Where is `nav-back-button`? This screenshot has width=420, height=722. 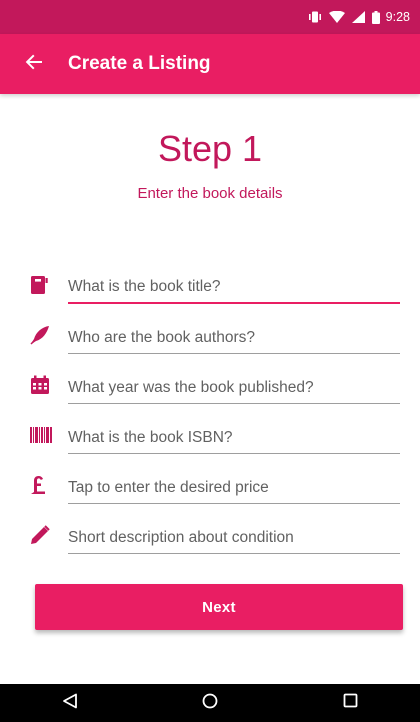 nav-back-button is located at coordinates (70, 703).